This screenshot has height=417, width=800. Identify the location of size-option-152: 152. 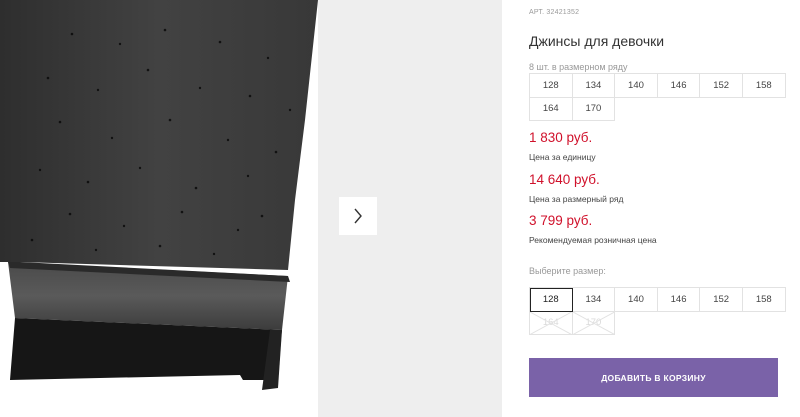
(721, 300).